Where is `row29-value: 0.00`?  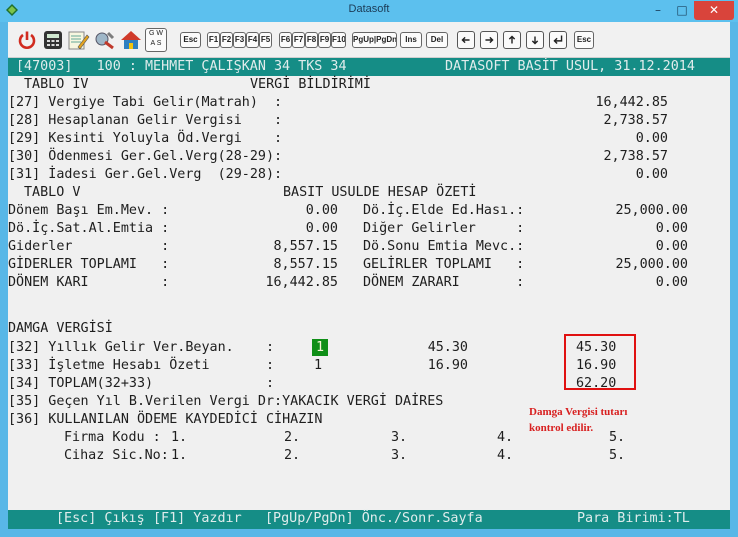
row29-value: 0.00 is located at coordinates (651, 138).